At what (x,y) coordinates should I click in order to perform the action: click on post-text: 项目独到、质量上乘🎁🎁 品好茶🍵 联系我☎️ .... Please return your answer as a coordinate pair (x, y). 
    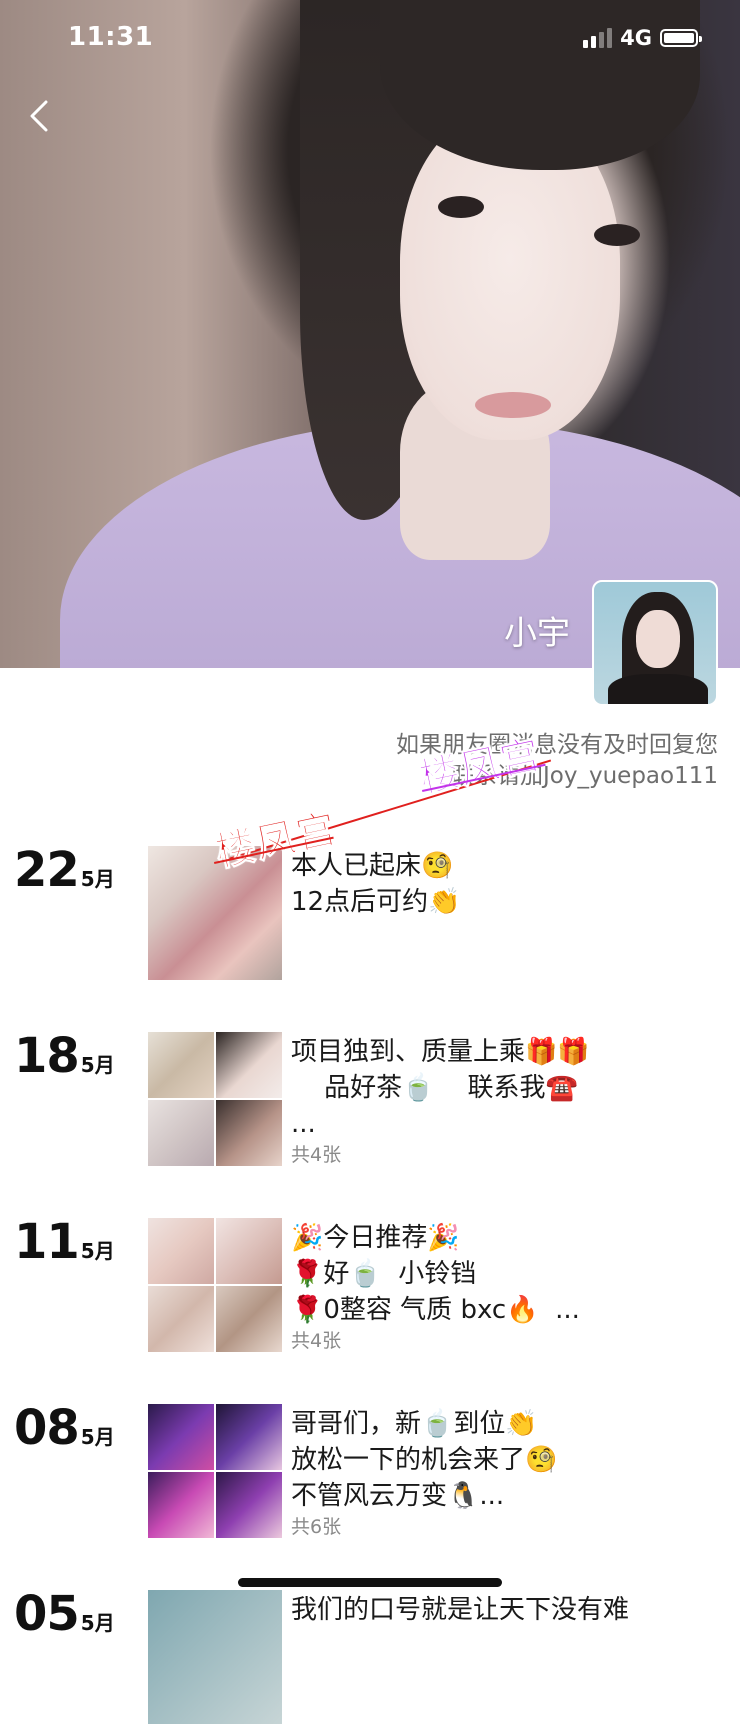
    Looking at the image, I should click on (440, 1088).